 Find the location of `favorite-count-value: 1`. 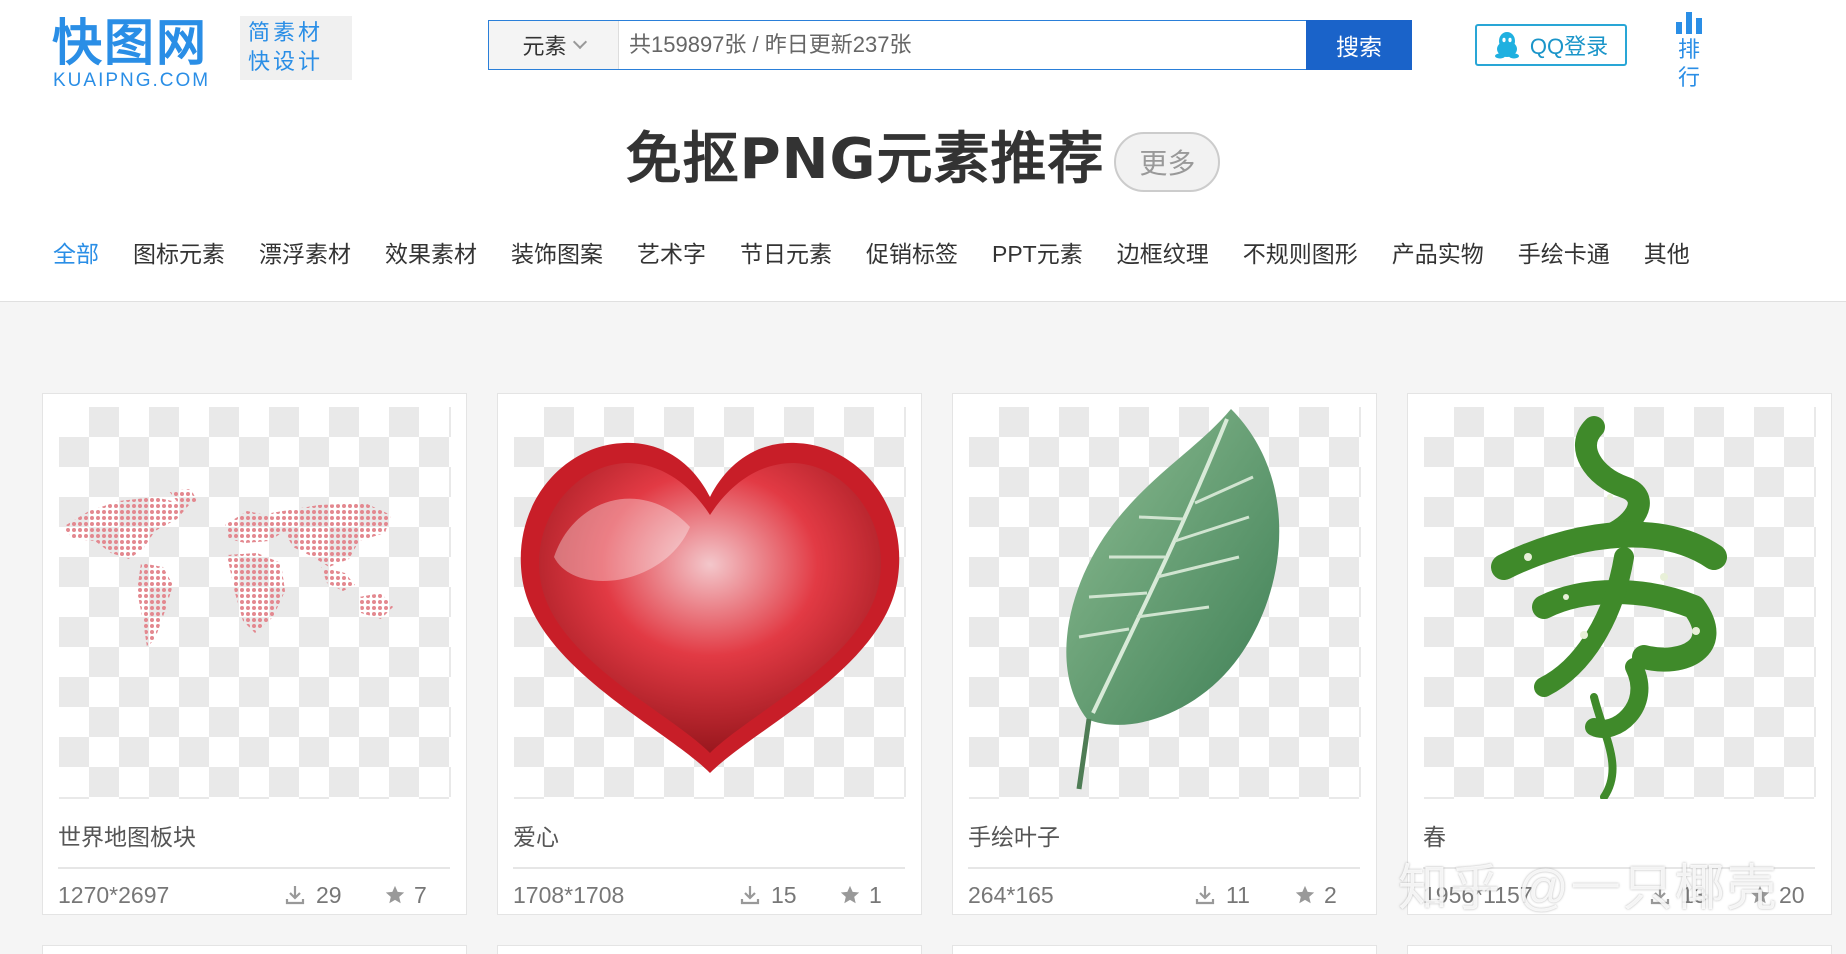

favorite-count-value: 1 is located at coordinates (875, 895).